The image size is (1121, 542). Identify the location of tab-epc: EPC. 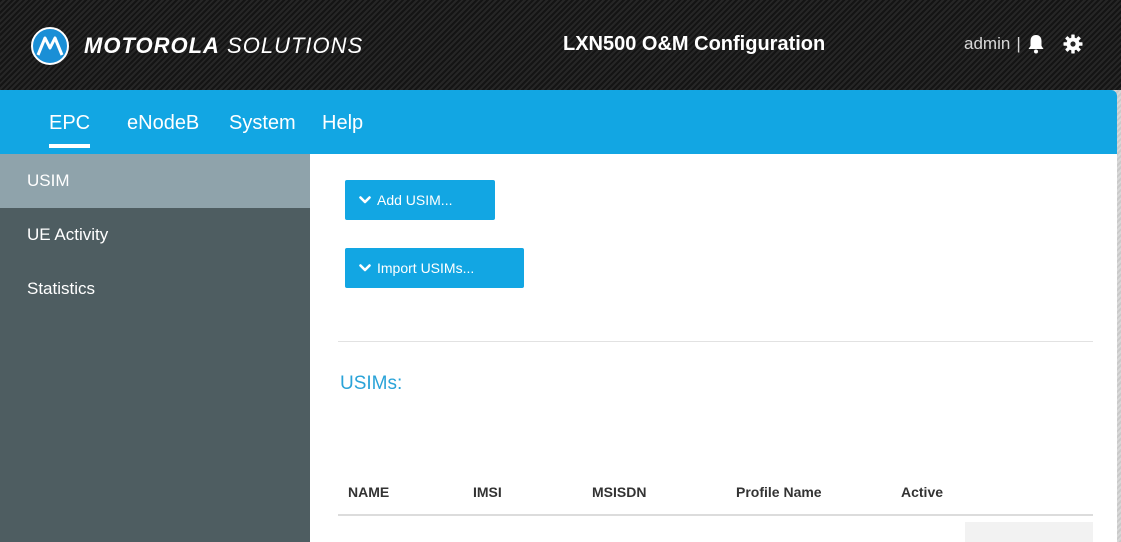
(70, 130).